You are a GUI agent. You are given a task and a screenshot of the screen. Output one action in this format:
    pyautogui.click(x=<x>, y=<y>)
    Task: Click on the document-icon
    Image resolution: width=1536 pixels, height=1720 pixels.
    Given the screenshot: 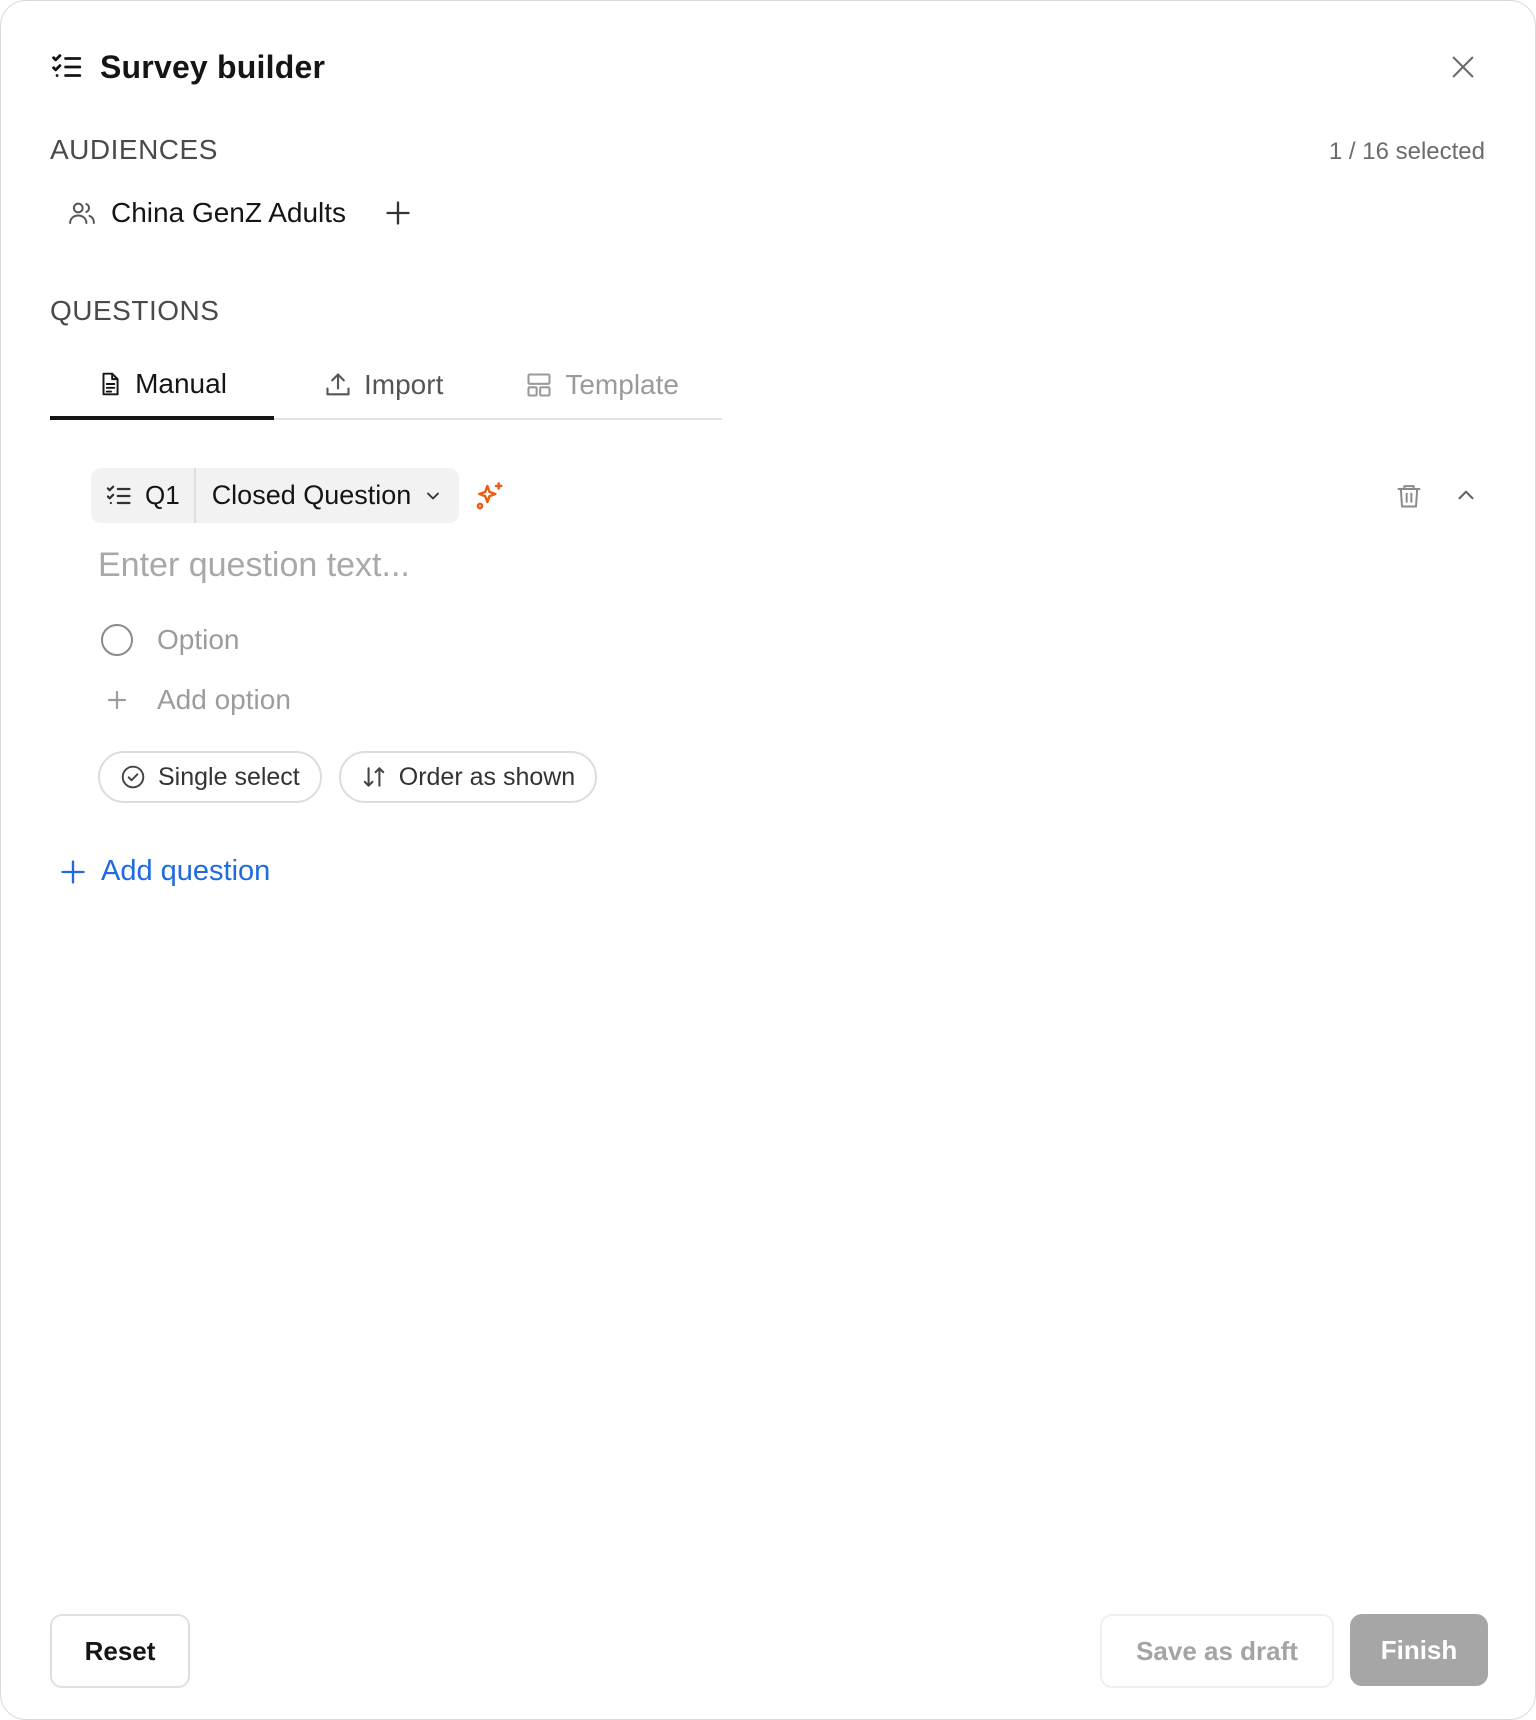 What is the action you would take?
    pyautogui.click(x=110, y=384)
    